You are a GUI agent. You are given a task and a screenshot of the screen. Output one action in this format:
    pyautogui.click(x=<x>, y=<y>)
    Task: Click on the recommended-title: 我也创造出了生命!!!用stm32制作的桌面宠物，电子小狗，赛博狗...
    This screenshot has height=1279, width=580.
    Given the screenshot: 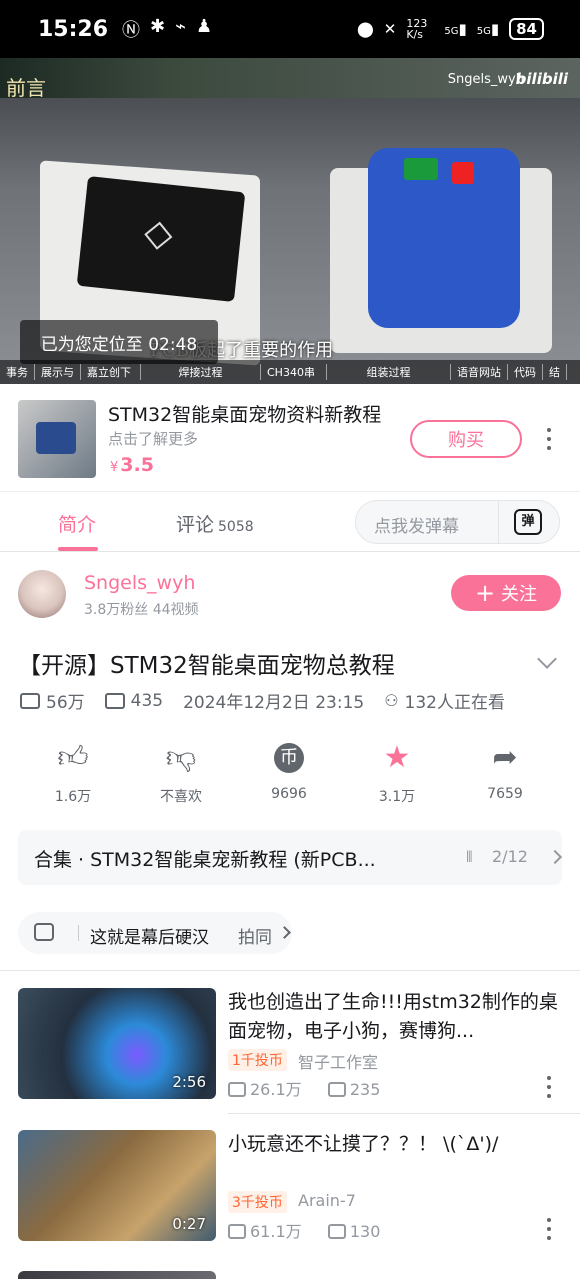 What is the action you would take?
    pyautogui.click(x=393, y=1017)
    